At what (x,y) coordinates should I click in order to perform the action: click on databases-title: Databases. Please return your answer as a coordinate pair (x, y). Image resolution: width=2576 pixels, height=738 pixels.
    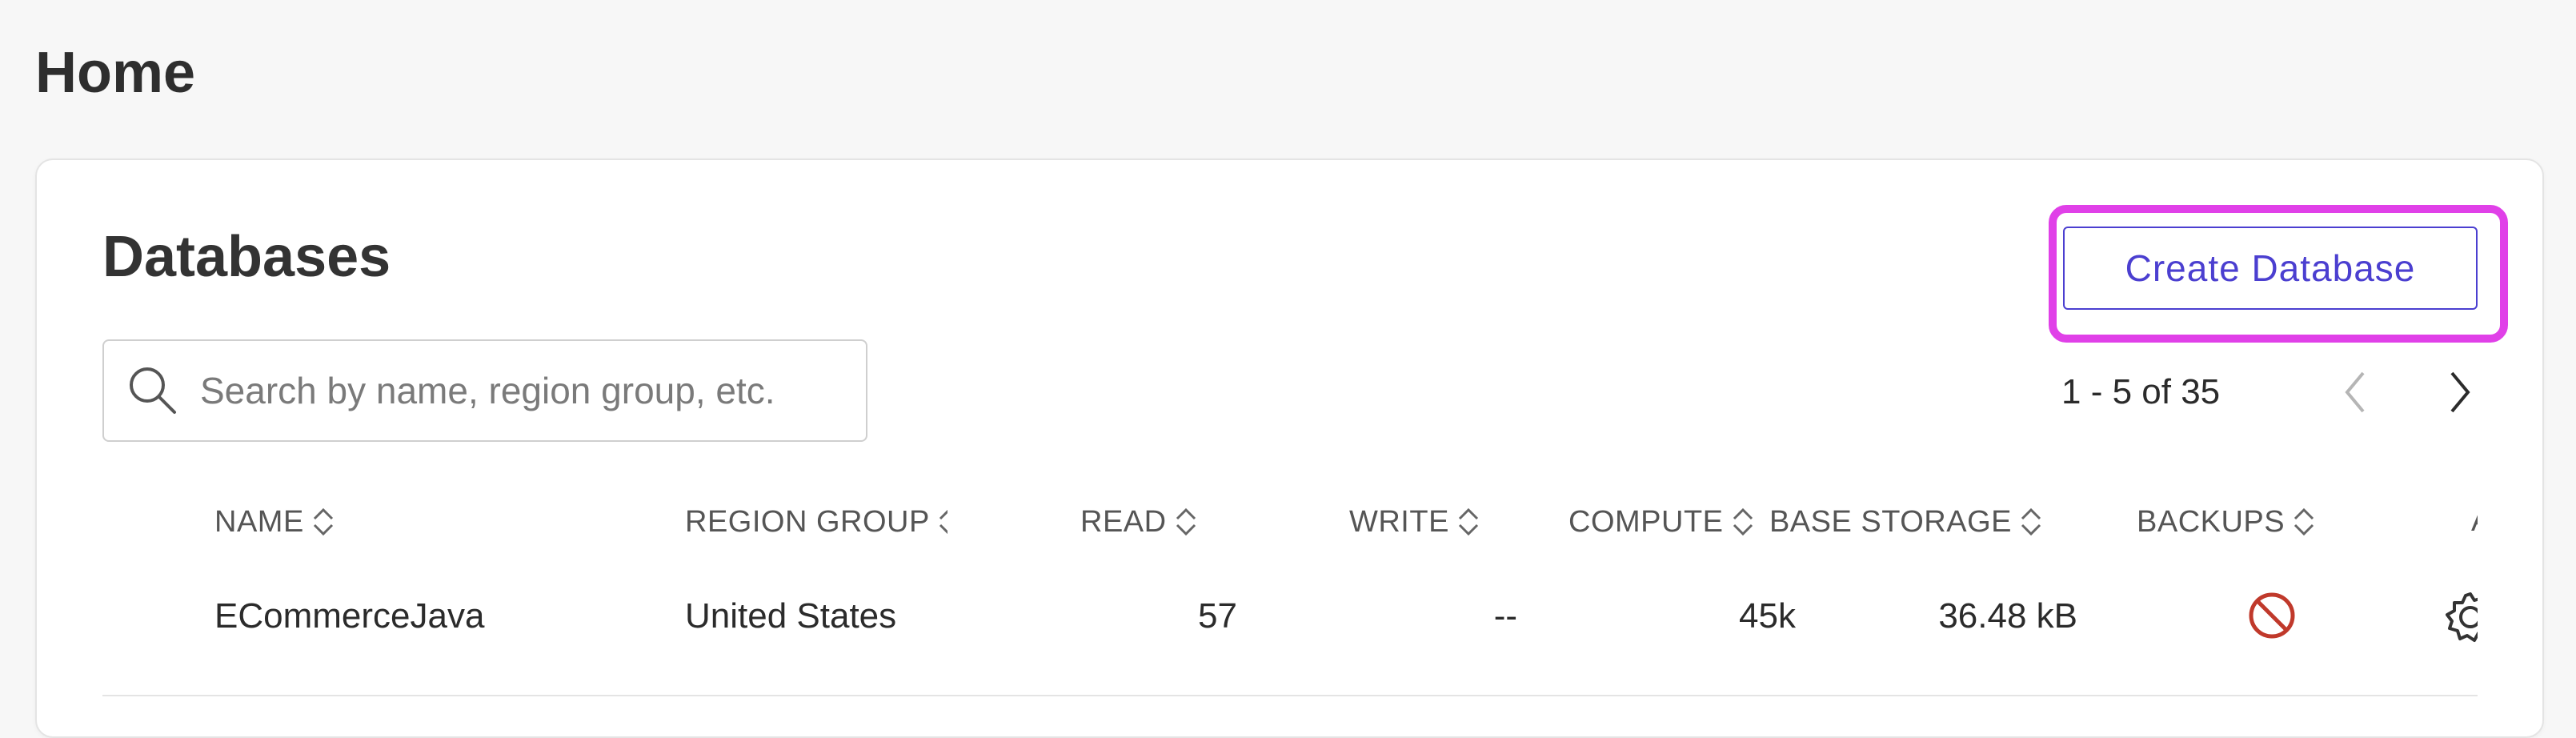
    Looking at the image, I should click on (246, 257).